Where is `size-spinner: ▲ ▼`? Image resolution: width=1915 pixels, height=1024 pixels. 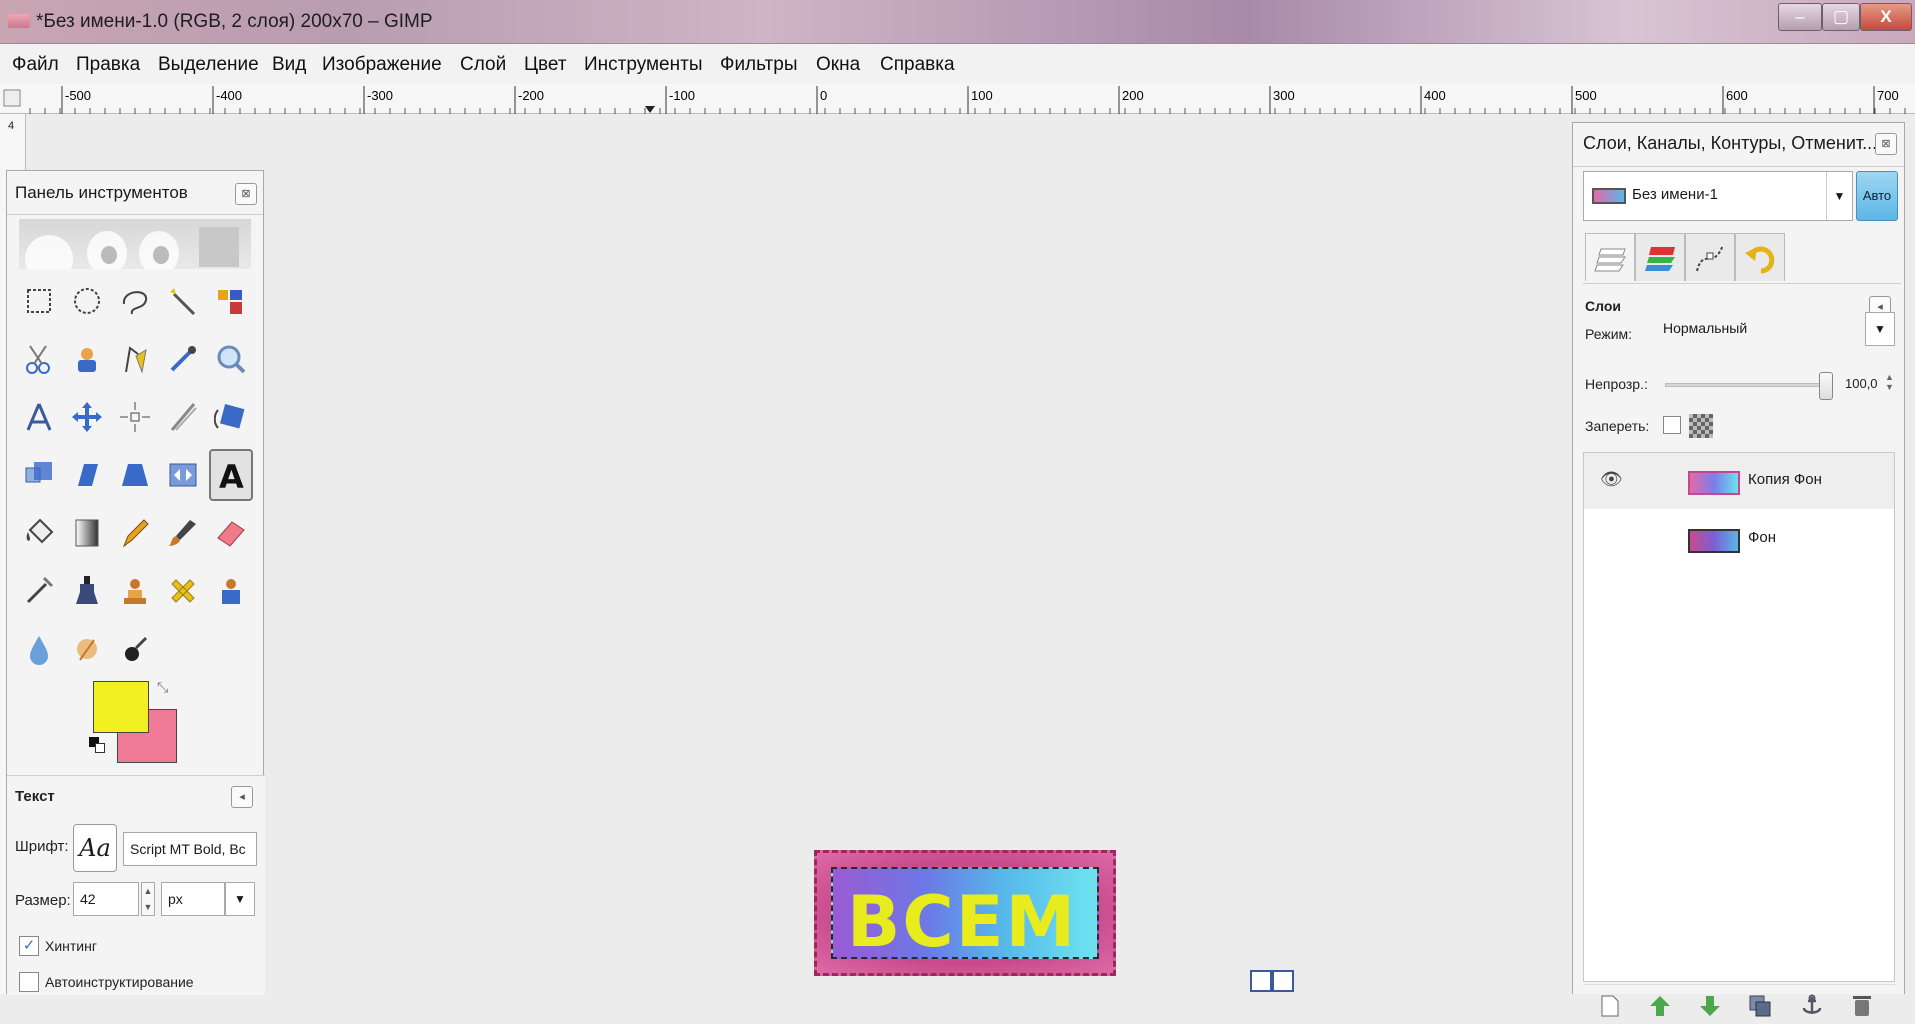 size-spinner: ▲ ▼ is located at coordinates (148, 899).